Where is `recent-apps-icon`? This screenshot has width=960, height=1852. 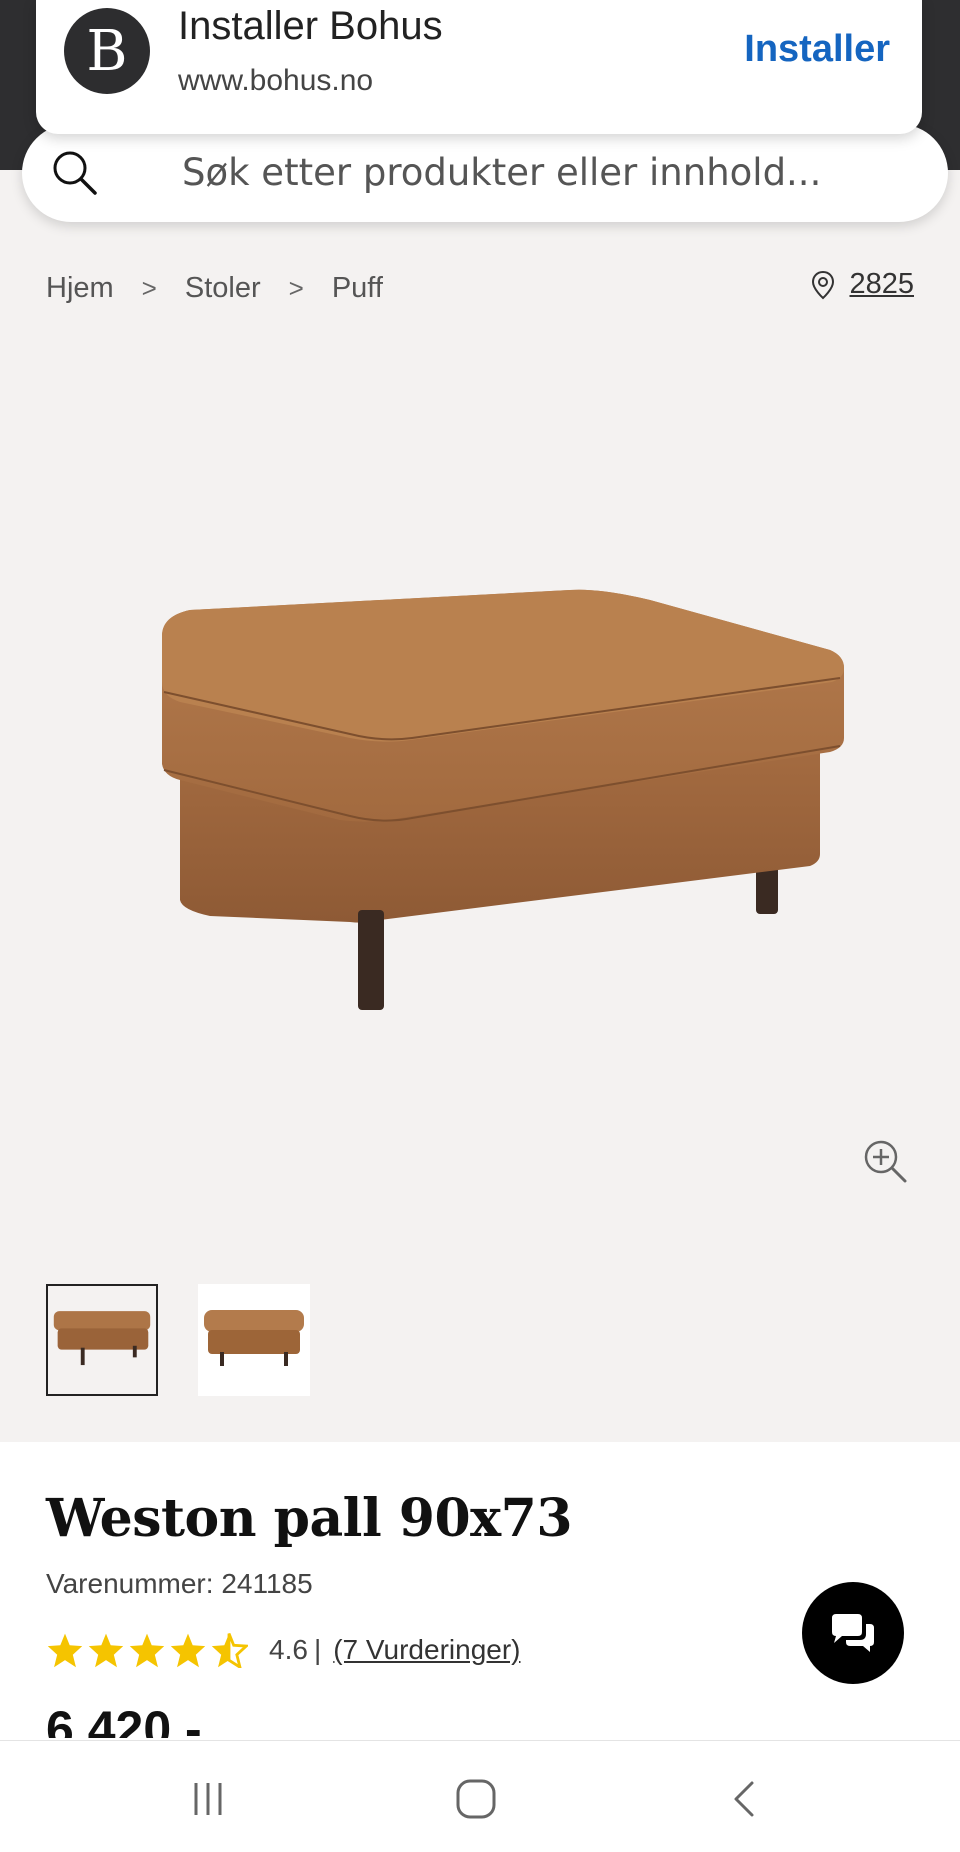 recent-apps-icon is located at coordinates (208, 1799).